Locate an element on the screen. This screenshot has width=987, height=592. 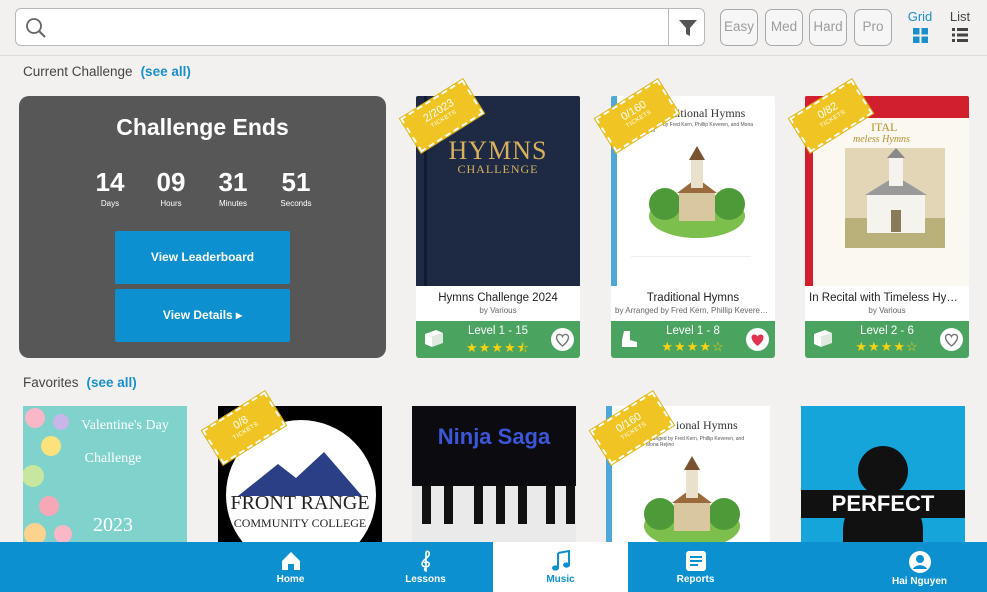
countdown-seconds-unit: Seconds is located at coordinates (296, 203).